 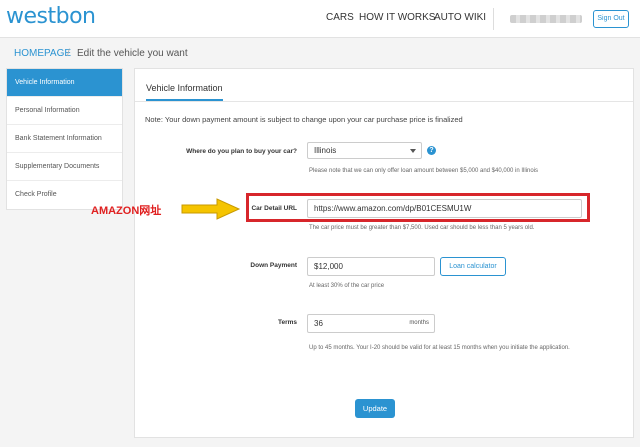 I want to click on chevron-down-icon, so click(x=413, y=151).